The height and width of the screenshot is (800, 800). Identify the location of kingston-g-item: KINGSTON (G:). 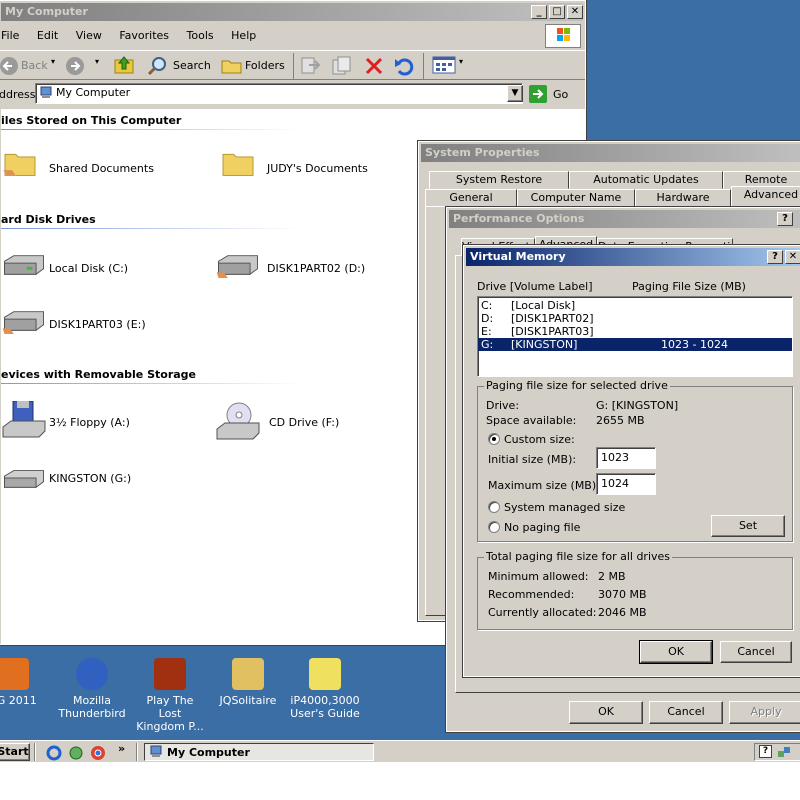
(81, 480).